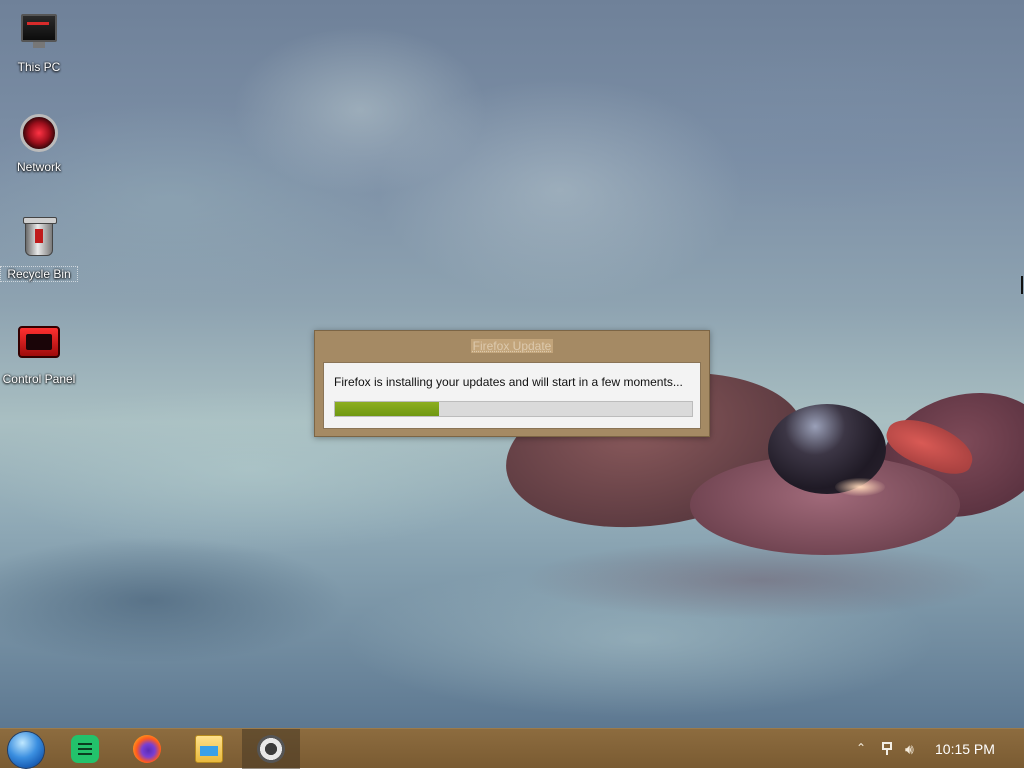  What do you see at coordinates (1022, 285) in the screenshot?
I see `mouse-cursor` at bounding box center [1022, 285].